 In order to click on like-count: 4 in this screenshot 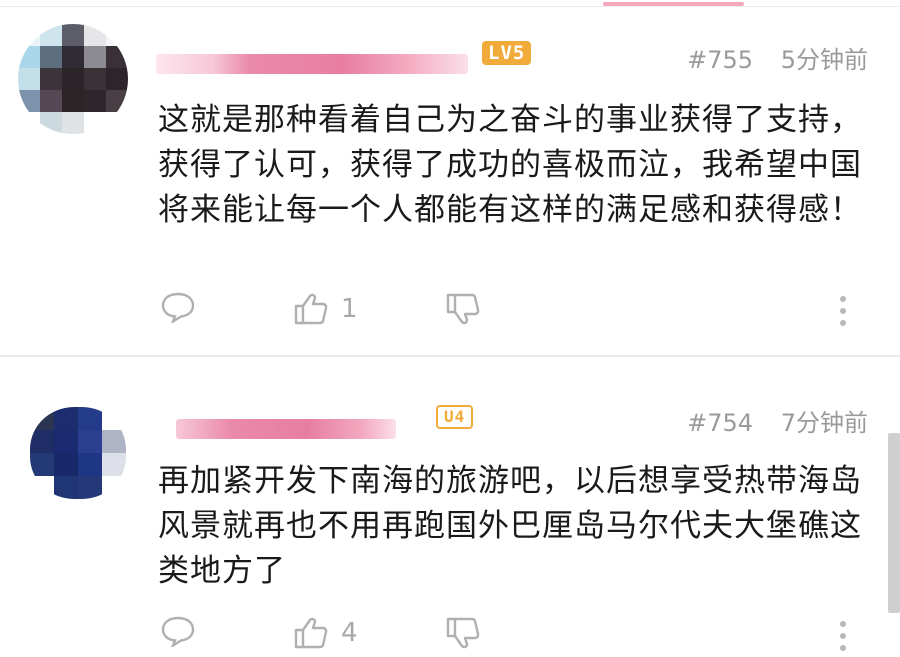, I will do `click(349, 633)`.